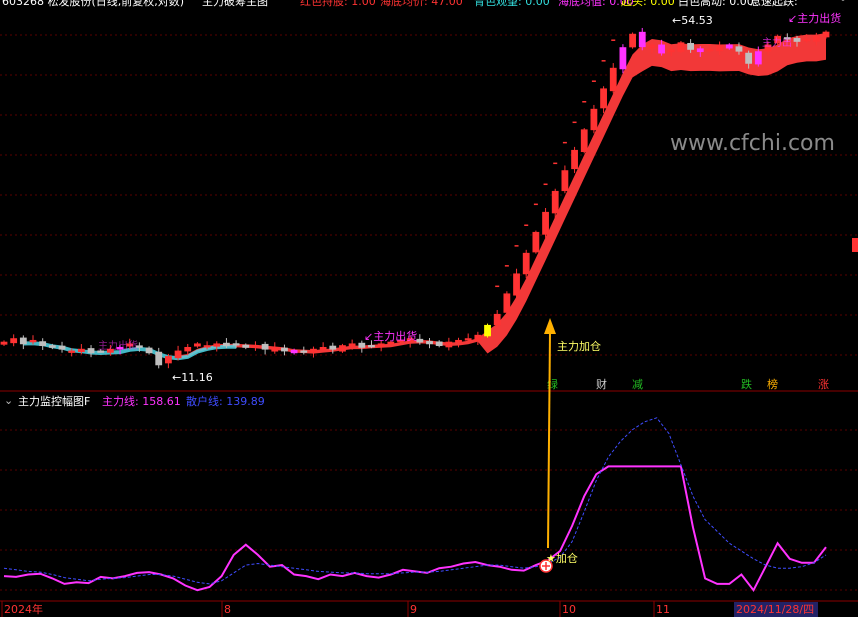 The height and width of the screenshot is (617, 858). Describe the element at coordinates (814, 18) in the screenshot. I see `sell-label-2: ↙主力出货` at that location.